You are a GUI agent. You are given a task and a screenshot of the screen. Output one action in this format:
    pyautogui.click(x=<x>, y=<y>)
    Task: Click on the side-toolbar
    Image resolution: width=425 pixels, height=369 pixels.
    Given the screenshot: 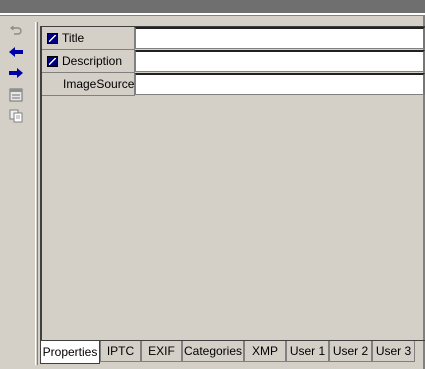 What is the action you would take?
    pyautogui.click(x=17, y=192)
    